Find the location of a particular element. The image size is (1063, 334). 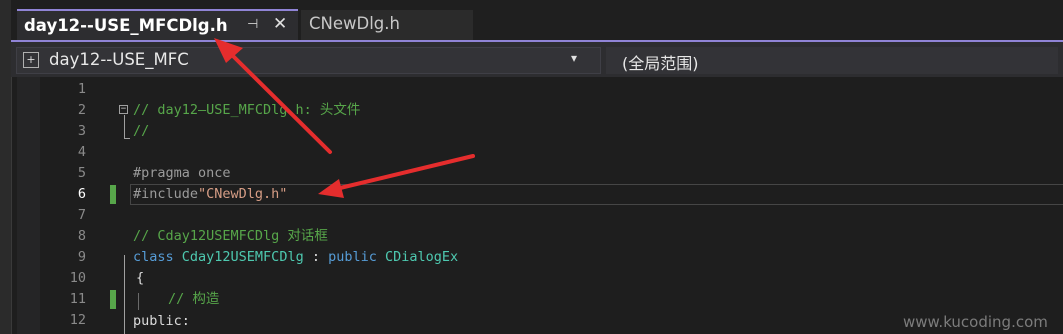

arrow-to-include is located at coordinates (406, 172).